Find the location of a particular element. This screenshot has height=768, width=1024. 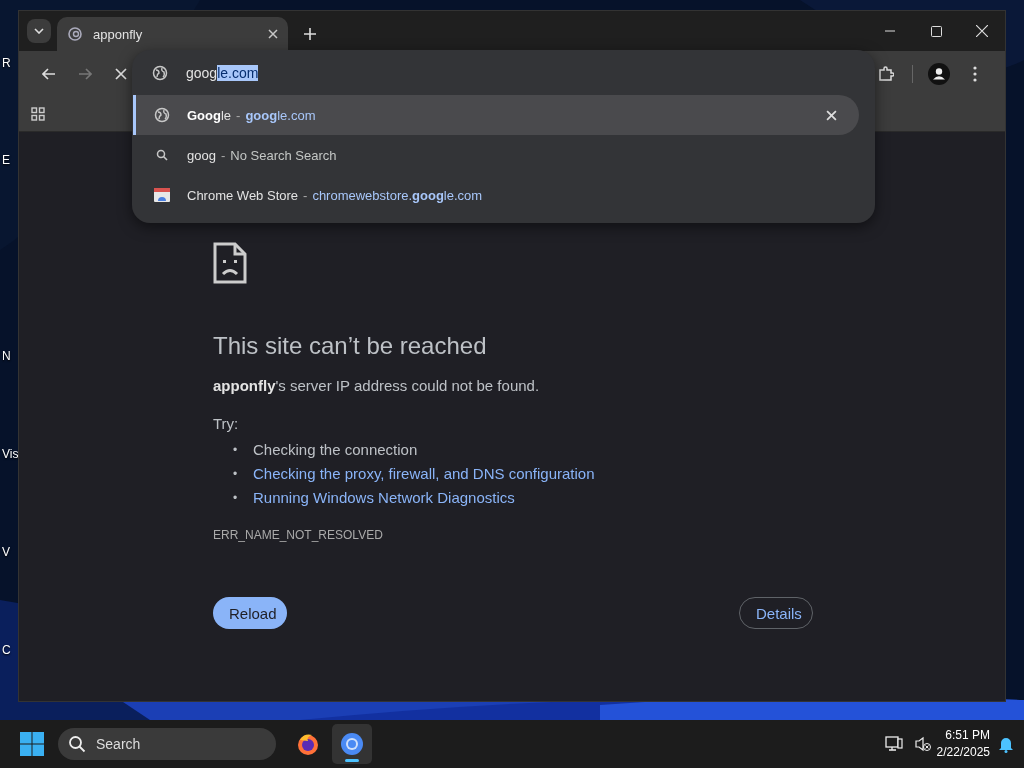

chevron-down-icon is located at coordinates (39, 31).